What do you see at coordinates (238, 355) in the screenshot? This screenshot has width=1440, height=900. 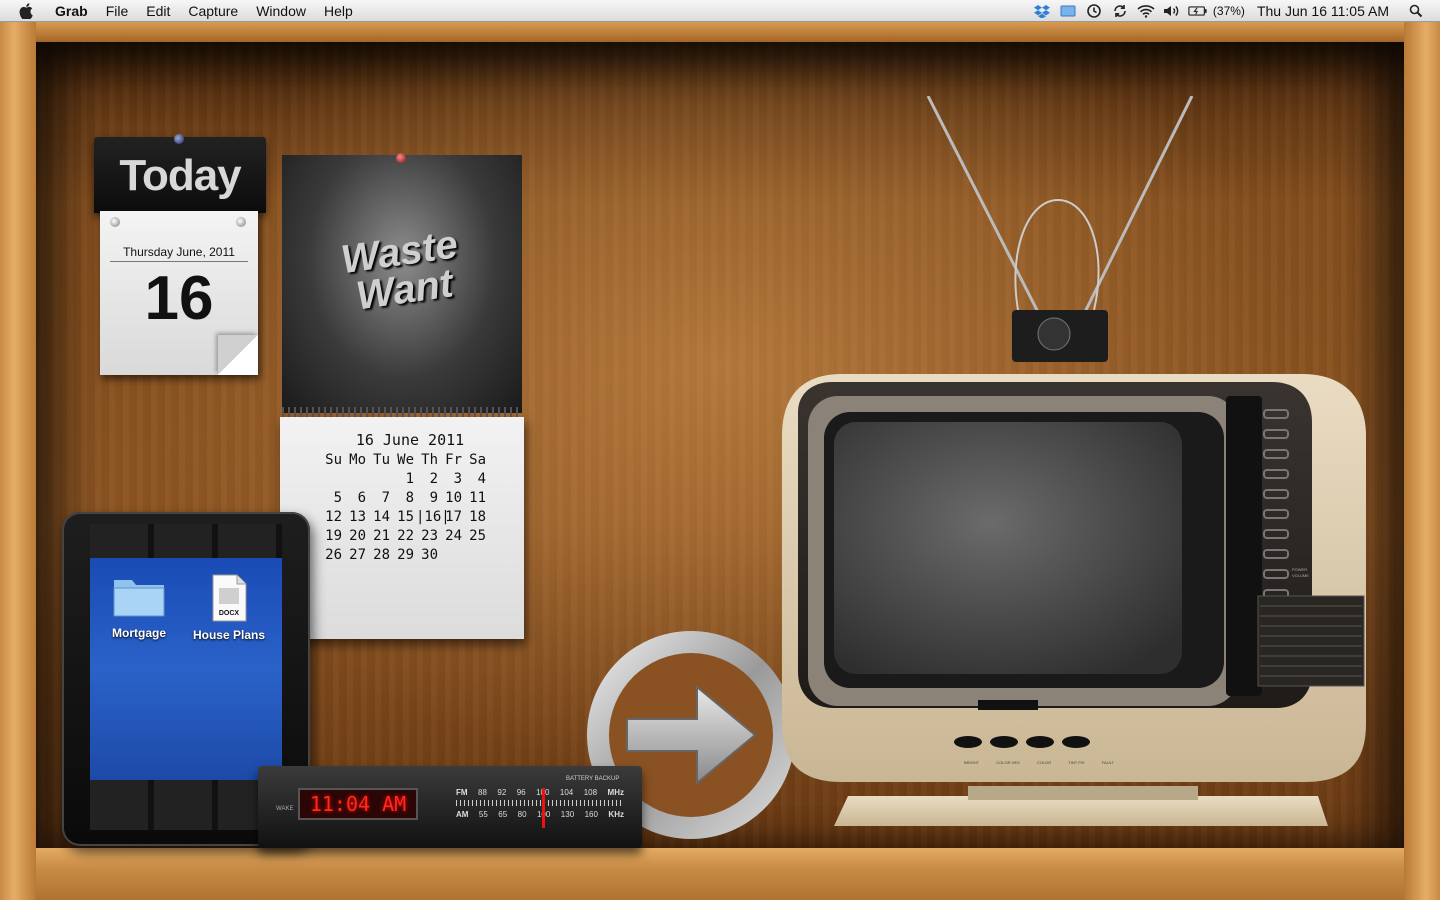 I see `page-curl` at bounding box center [238, 355].